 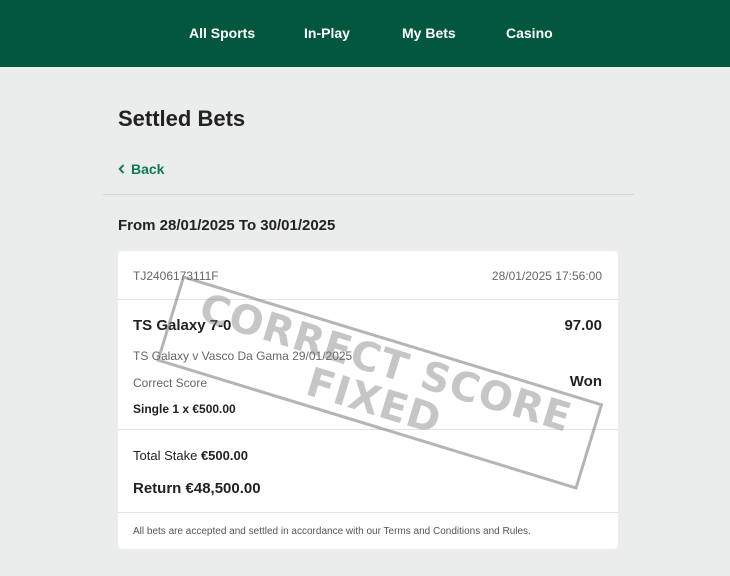 I want to click on nav-in-play: In-Play, so click(x=327, y=33).